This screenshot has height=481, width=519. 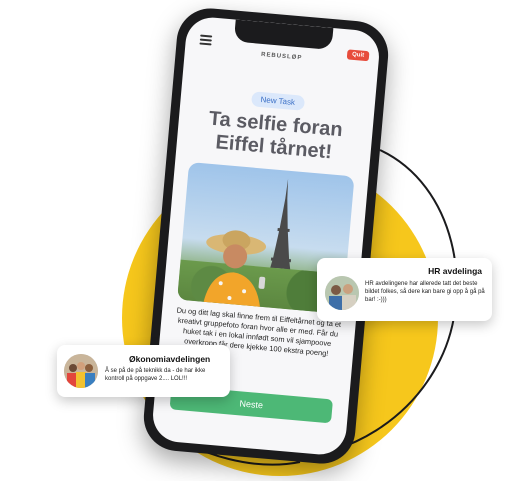 I want to click on avatar-hr, so click(x=342, y=293).